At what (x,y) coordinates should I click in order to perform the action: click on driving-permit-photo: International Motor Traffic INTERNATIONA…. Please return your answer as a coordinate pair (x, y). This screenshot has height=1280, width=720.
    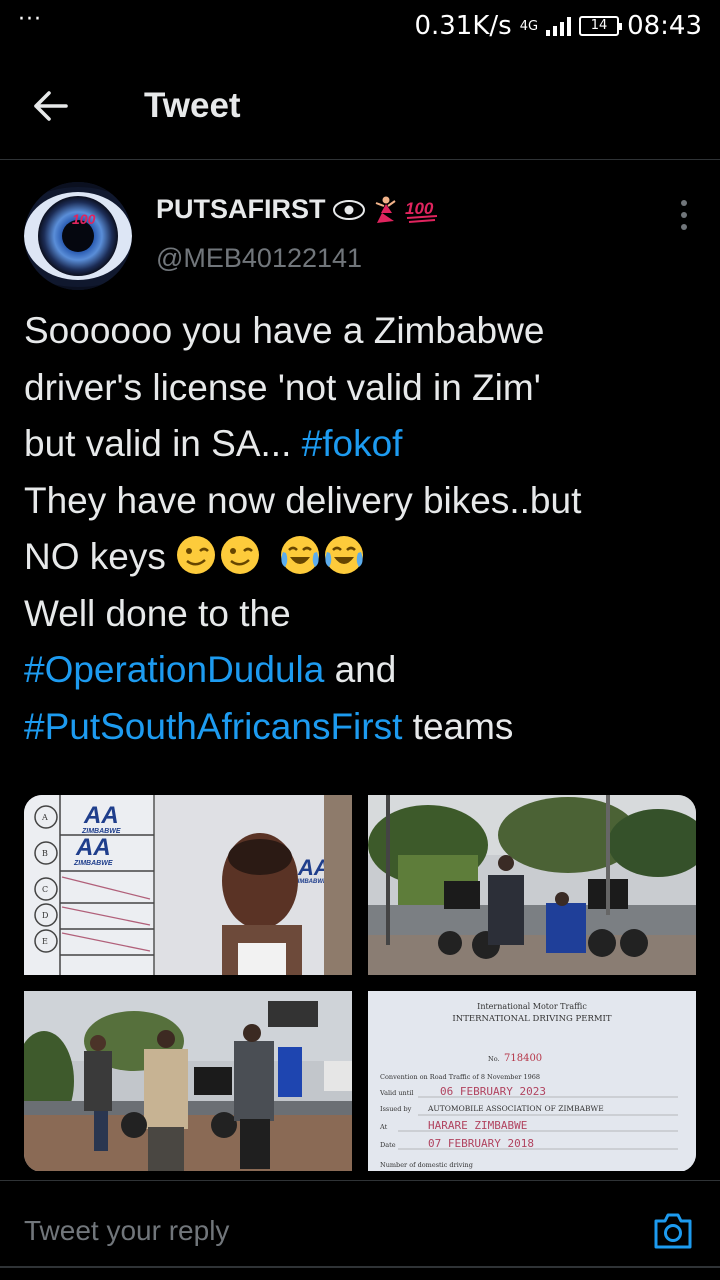
    Looking at the image, I should click on (532, 1081).